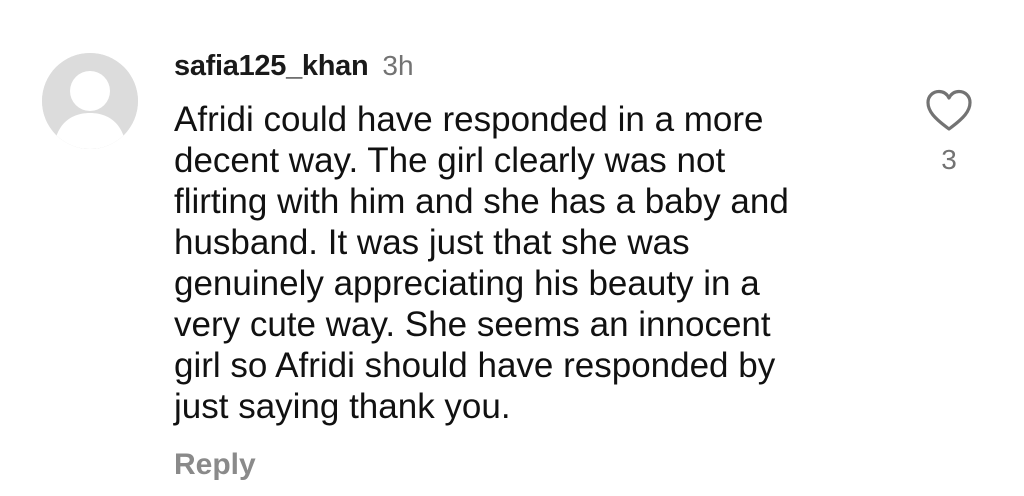  What do you see at coordinates (450, 160) in the screenshot?
I see `comment-text-line: decent way. The girl clearly was not` at bounding box center [450, 160].